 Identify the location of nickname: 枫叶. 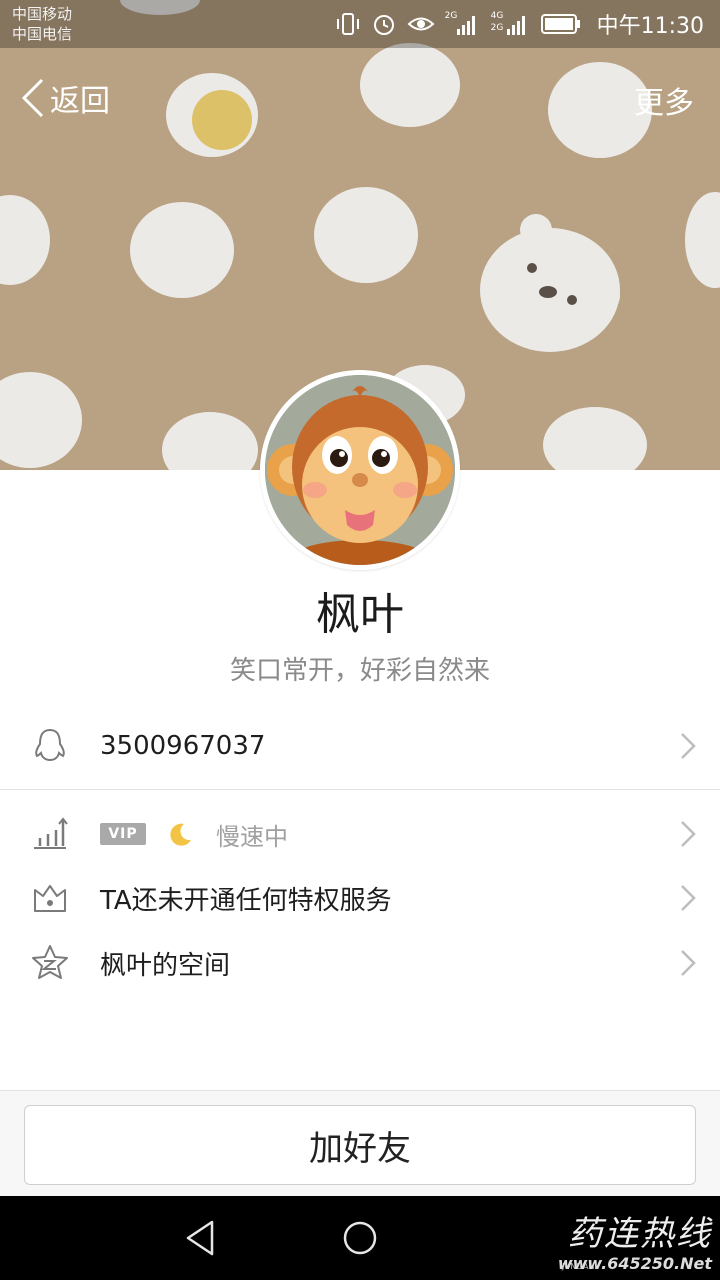
(360, 614).